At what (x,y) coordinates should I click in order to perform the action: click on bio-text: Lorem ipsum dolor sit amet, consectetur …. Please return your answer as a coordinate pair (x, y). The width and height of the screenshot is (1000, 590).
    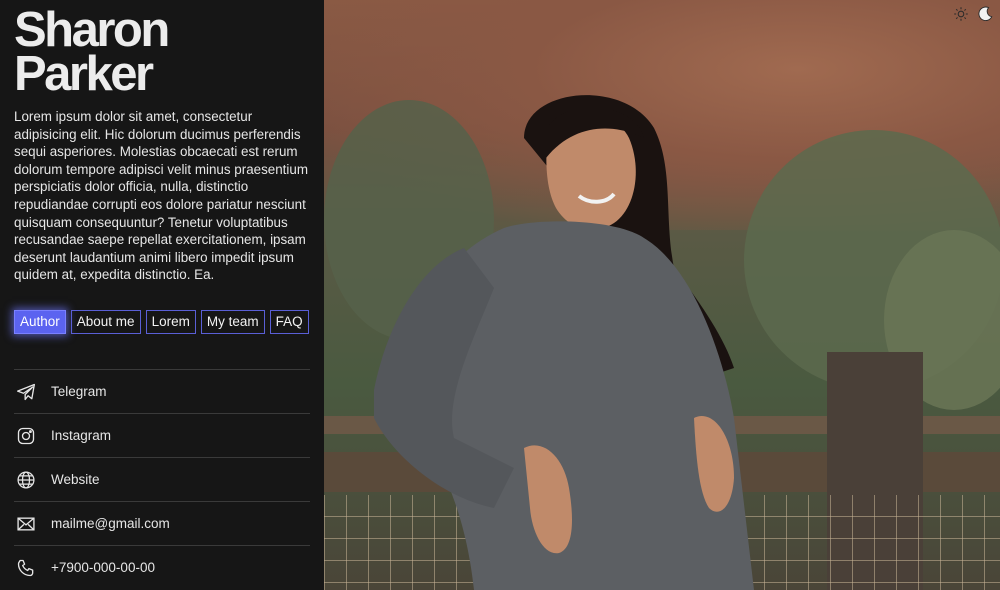
    Looking at the image, I should click on (161, 196).